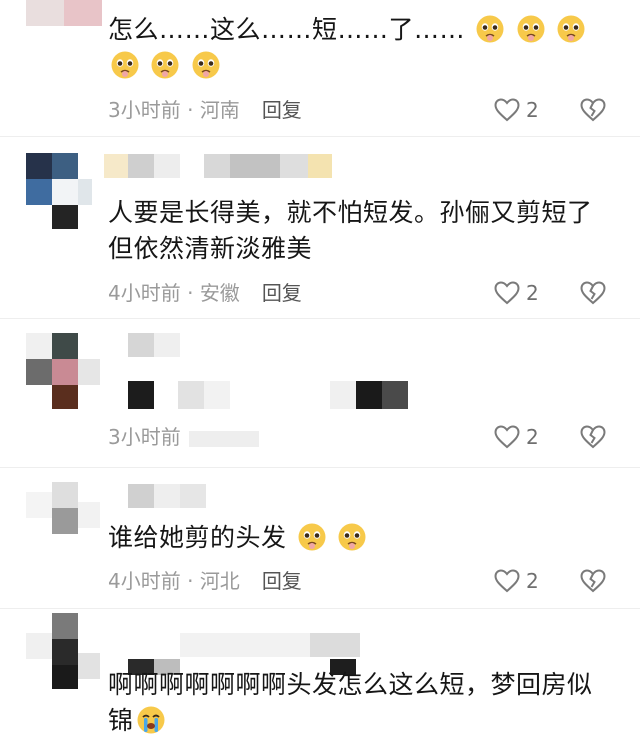 The width and height of the screenshot is (640, 749). I want to click on comment-text: 啊啊啊啊啊啊啊头发怎么这么短，梦回房似锦, so click(350, 702).